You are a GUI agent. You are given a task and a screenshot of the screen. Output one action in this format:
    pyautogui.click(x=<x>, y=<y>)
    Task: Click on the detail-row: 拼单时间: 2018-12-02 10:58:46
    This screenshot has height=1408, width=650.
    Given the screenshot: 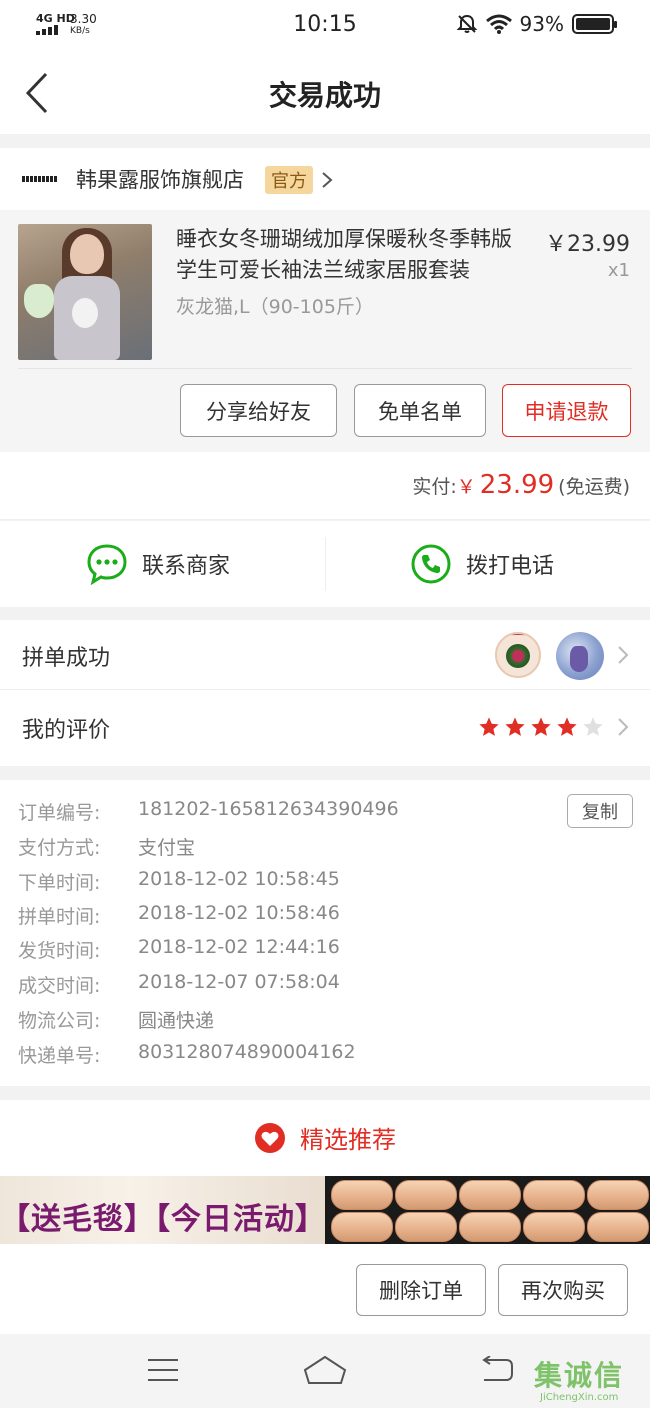 What is the action you would take?
    pyautogui.click(x=179, y=915)
    